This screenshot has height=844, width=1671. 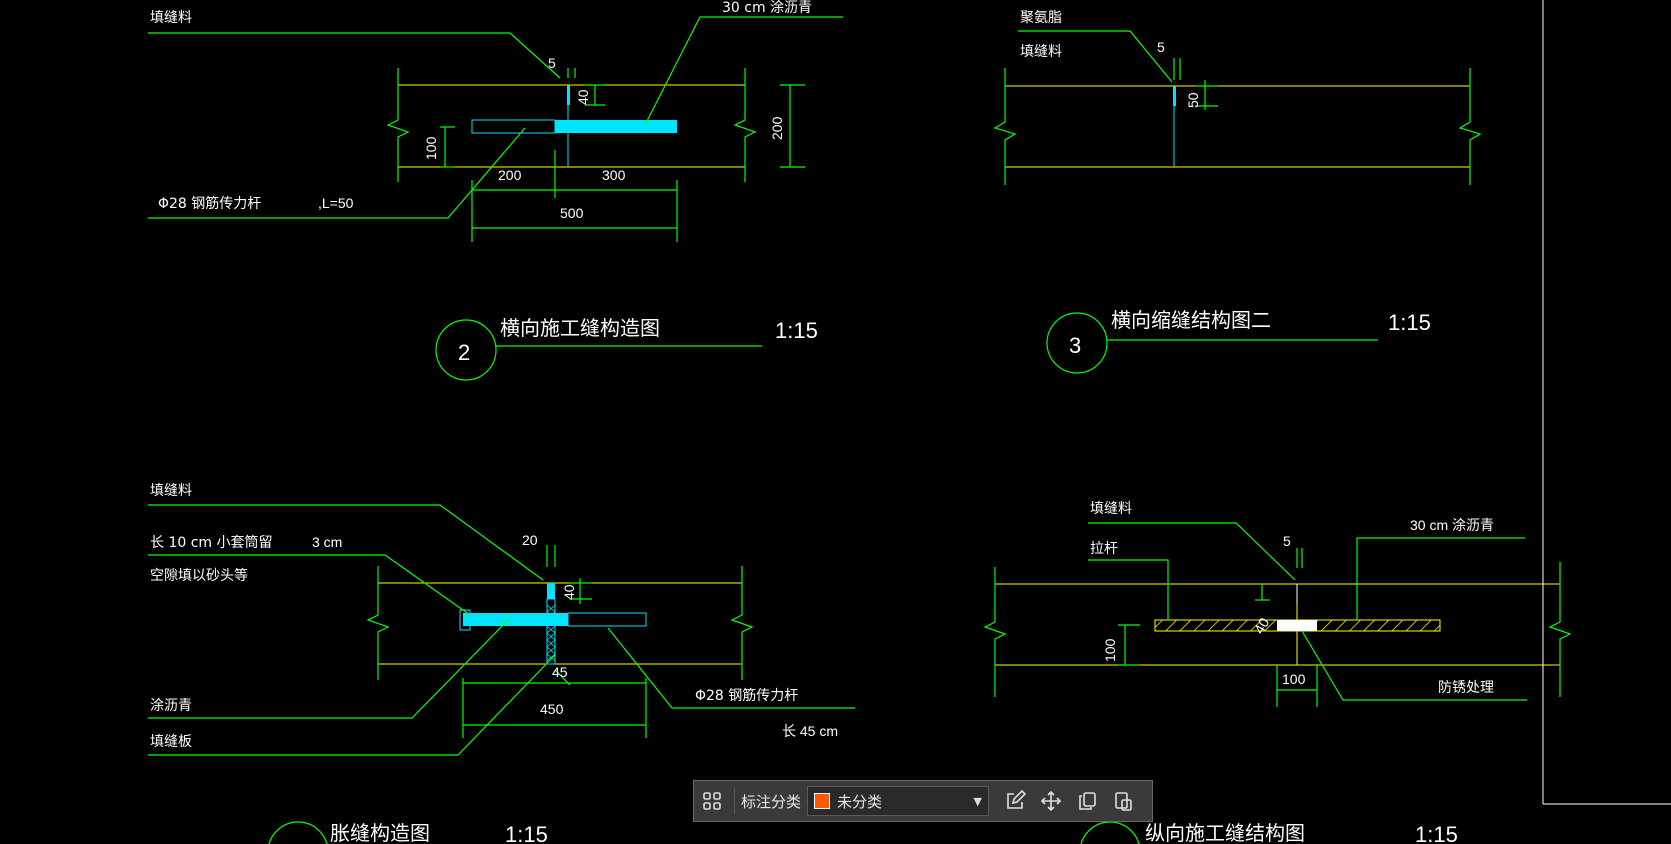 I want to click on detail-title: 胀缝构造图, so click(x=380, y=832).